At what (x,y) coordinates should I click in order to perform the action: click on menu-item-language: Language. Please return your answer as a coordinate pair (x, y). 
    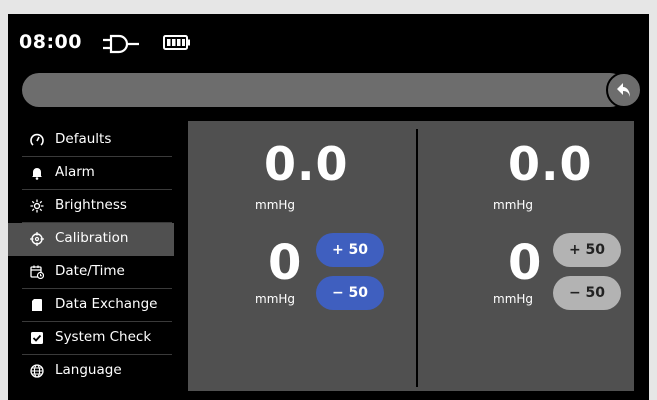
    Looking at the image, I should click on (97, 371).